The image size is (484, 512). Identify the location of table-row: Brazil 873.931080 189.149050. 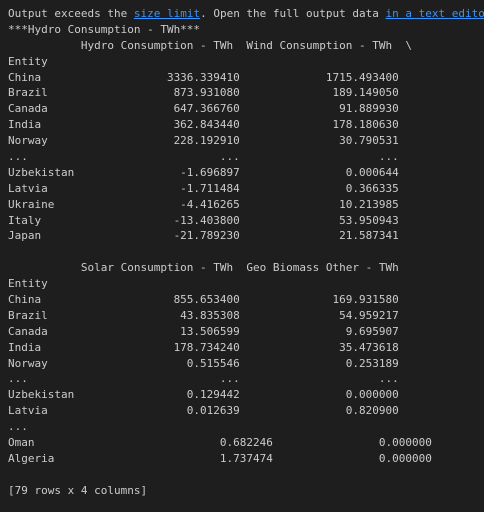
(203, 93).